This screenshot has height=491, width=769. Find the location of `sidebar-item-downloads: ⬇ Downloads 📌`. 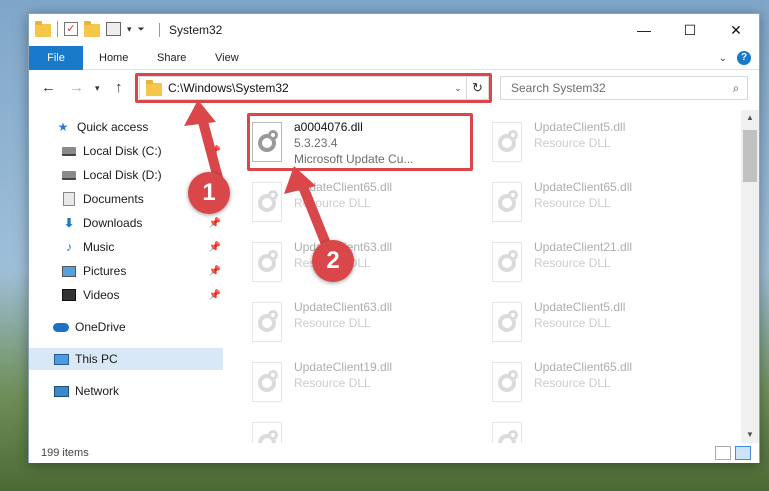

sidebar-item-downloads: ⬇ Downloads 📌 is located at coordinates (127, 223).